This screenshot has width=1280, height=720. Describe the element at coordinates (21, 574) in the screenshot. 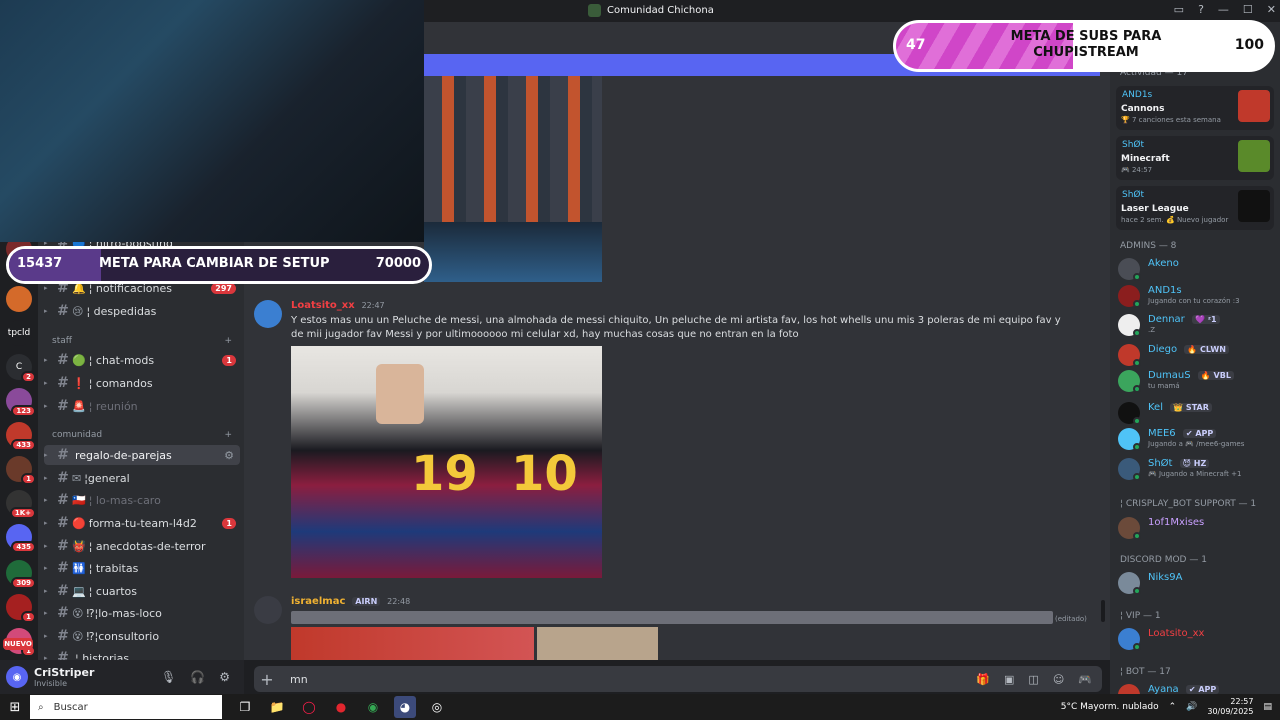

I see `server-icon: 309` at that location.